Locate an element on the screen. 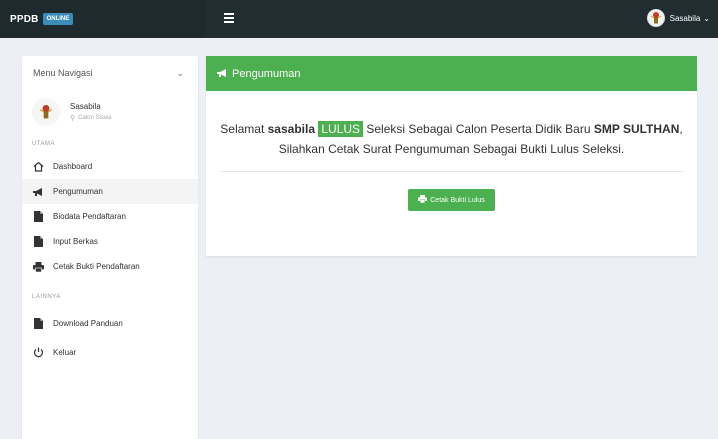  user-panel-avatar is located at coordinates (46, 112).